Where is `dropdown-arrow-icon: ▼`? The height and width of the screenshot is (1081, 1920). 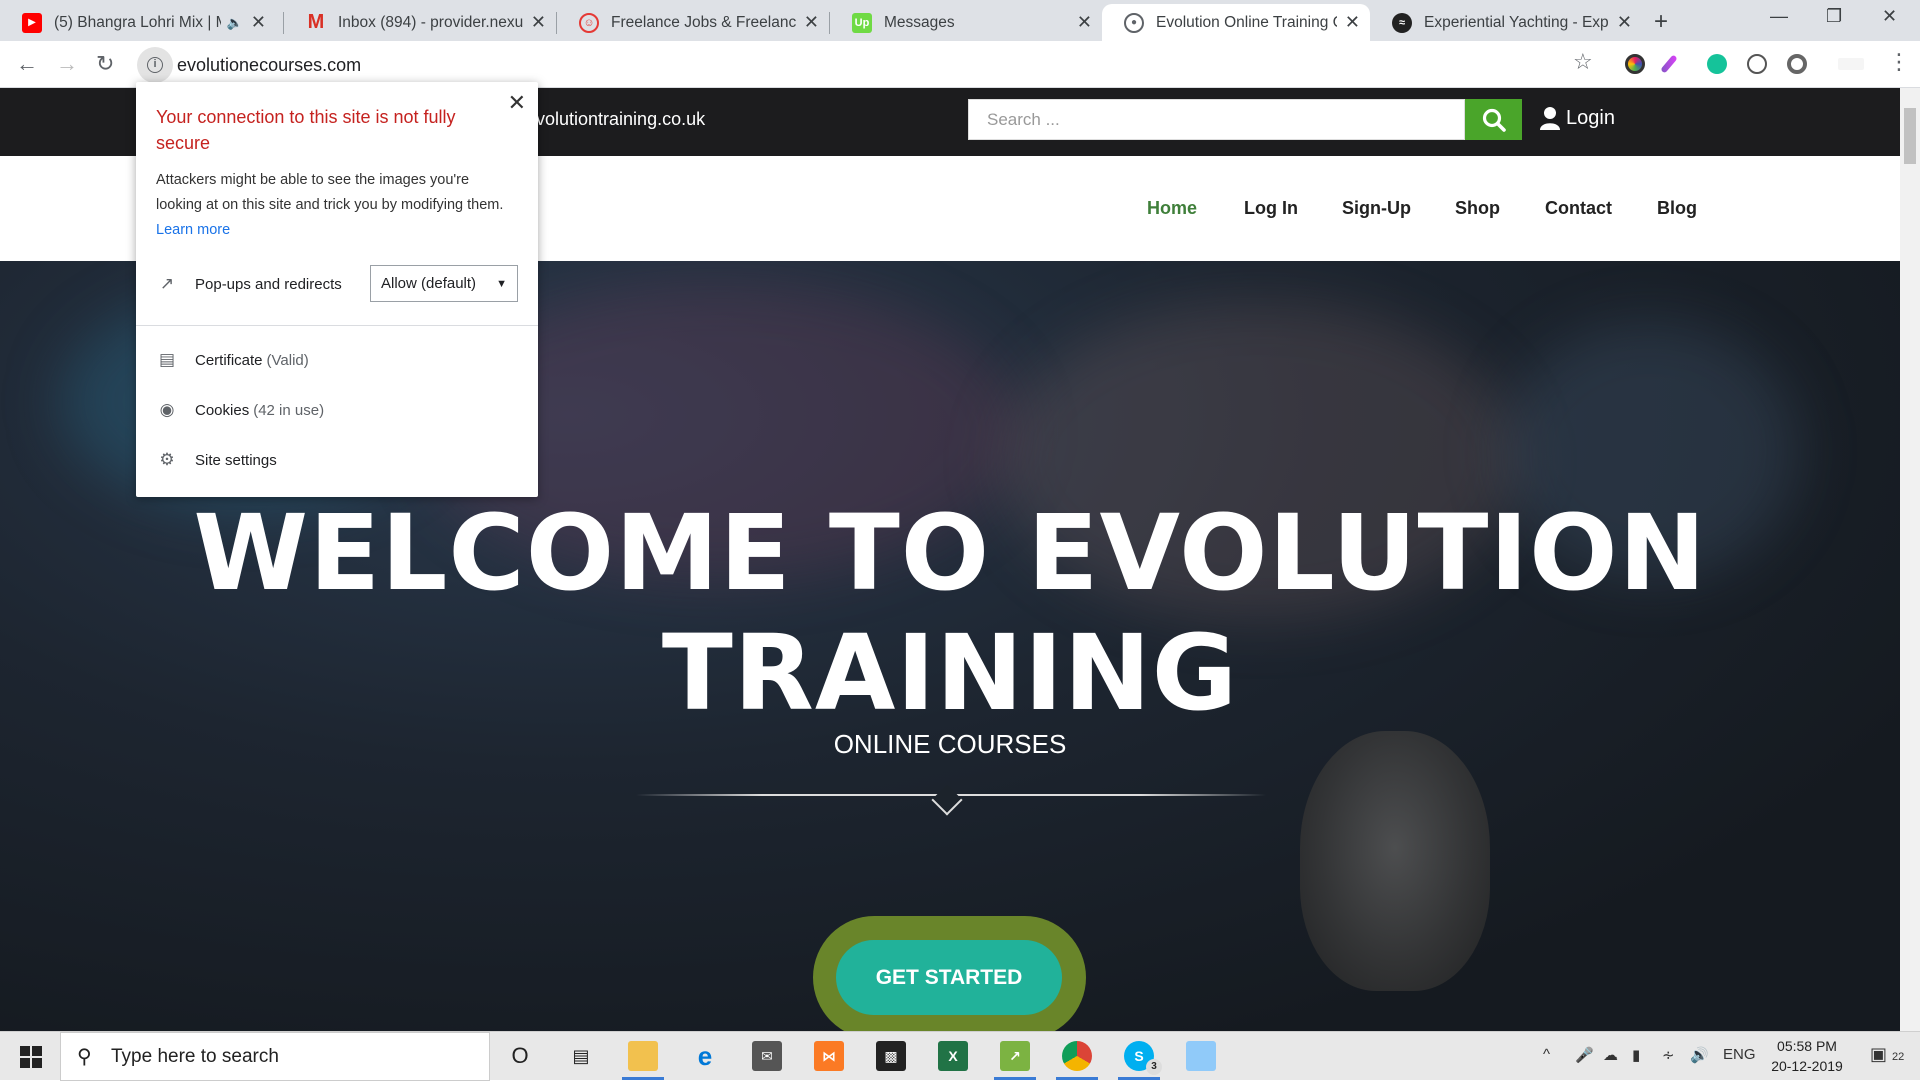 dropdown-arrow-icon: ▼ is located at coordinates (501, 284).